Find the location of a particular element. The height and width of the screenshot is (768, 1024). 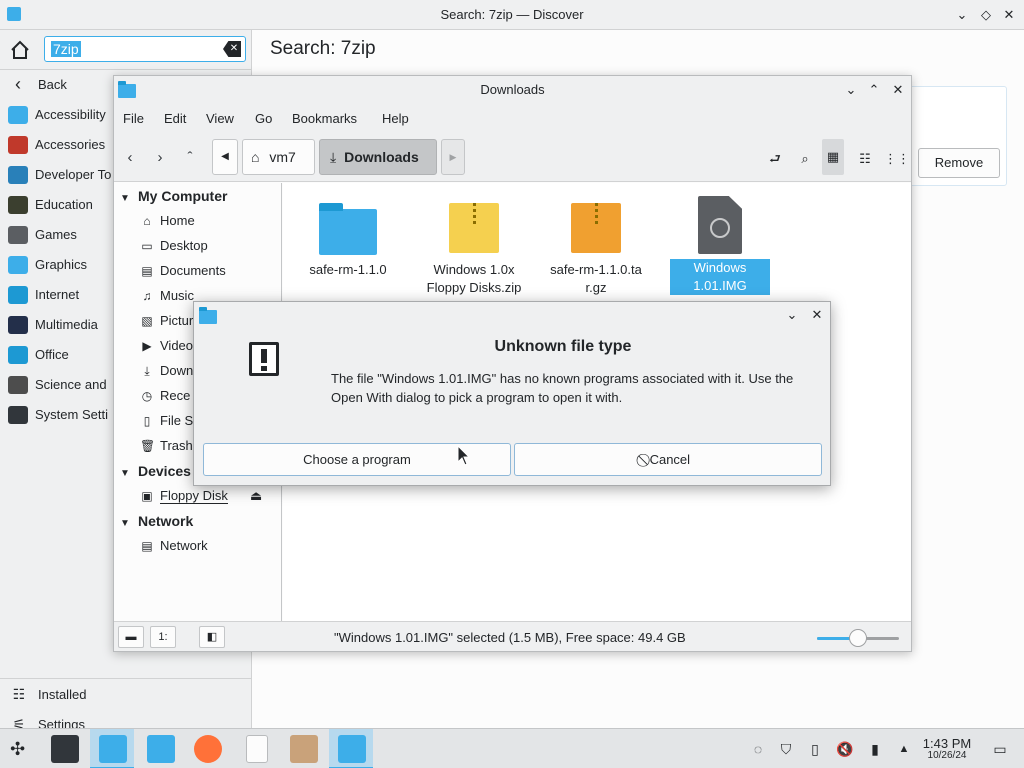

eject-icon: ⏏ is located at coordinates (256, 496).